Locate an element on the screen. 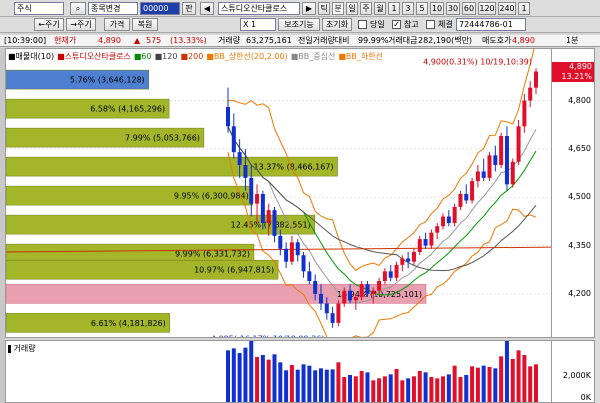 Image resolution: width=600 pixels, height=403 pixels. period-button-6: 3 is located at coordinates (408, 8).